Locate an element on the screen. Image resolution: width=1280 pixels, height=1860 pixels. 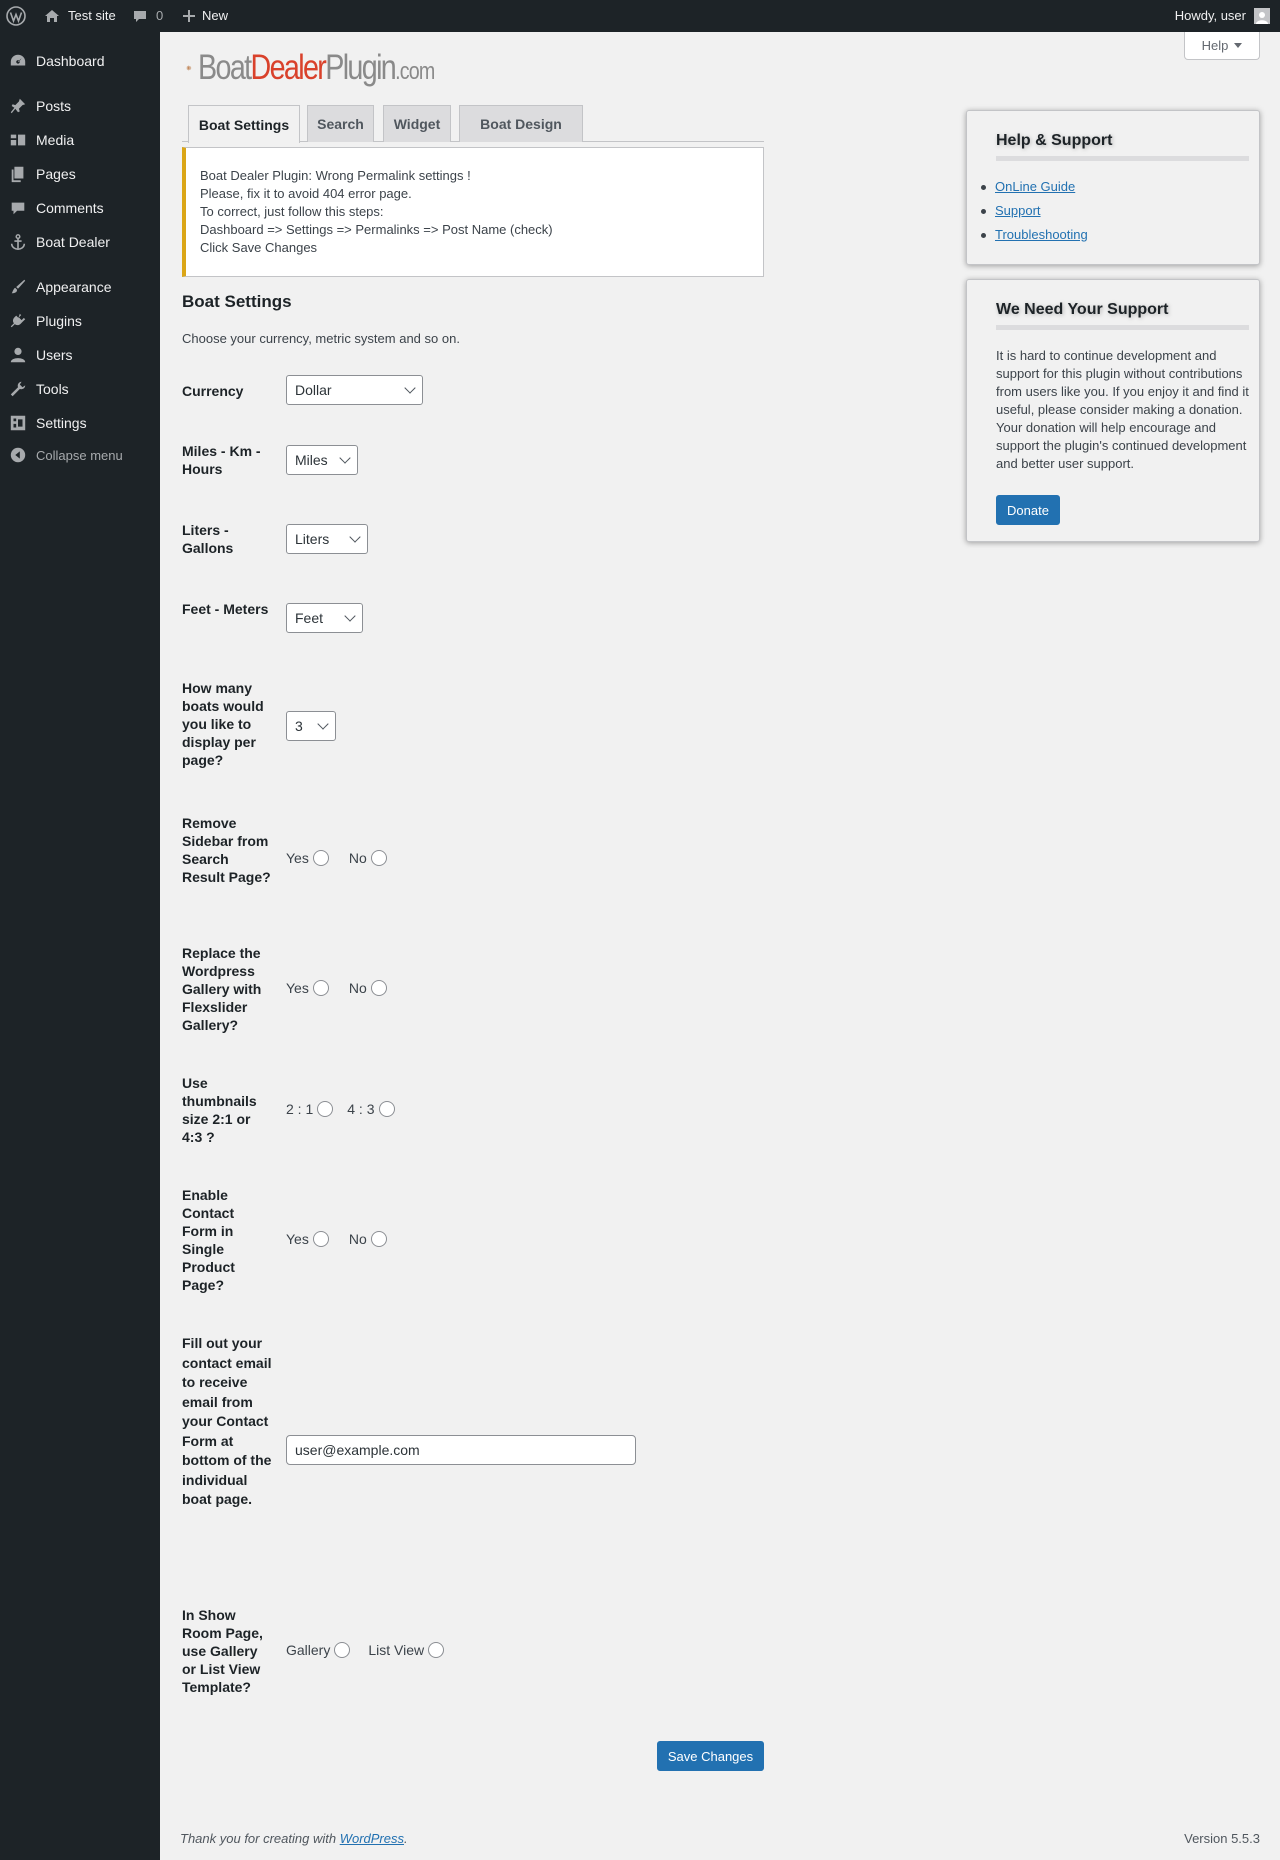
footer-version: Version 5.5.3 is located at coordinates (1222, 1838).